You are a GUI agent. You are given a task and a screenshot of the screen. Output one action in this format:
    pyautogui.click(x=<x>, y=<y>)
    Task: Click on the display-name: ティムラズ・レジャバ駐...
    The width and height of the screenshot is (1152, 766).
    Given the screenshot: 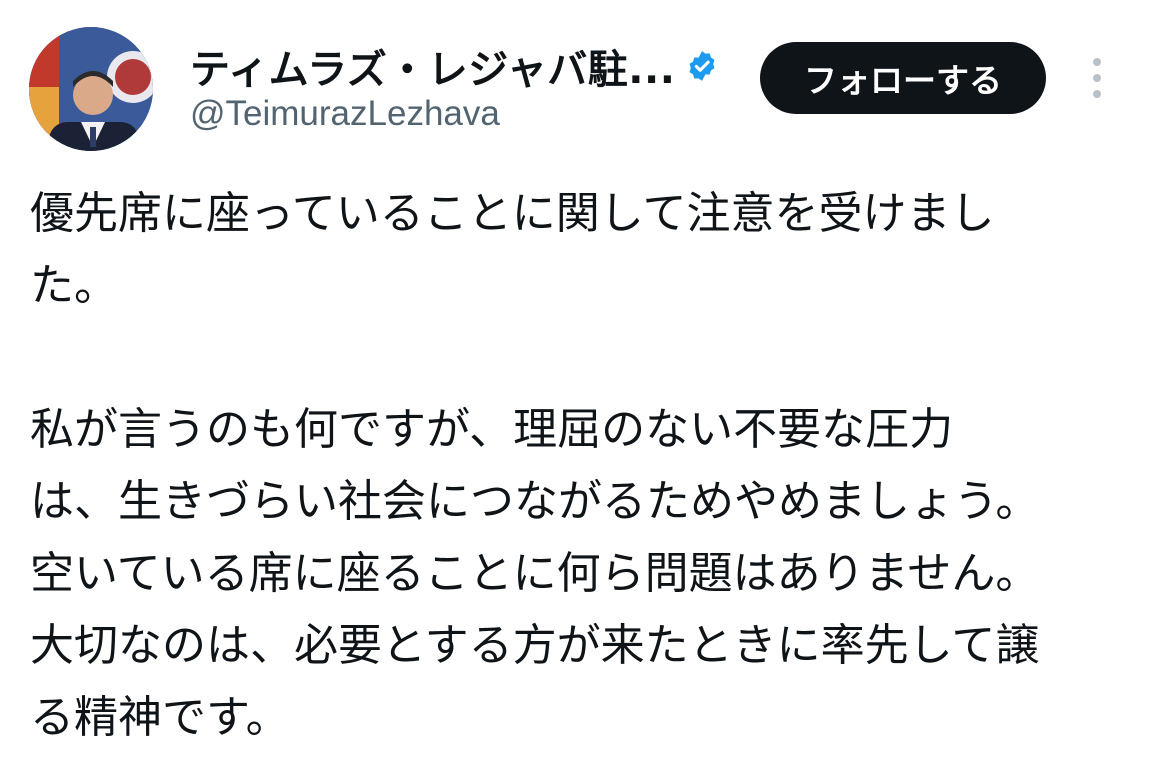 What is the action you would take?
    pyautogui.click(x=432, y=66)
    